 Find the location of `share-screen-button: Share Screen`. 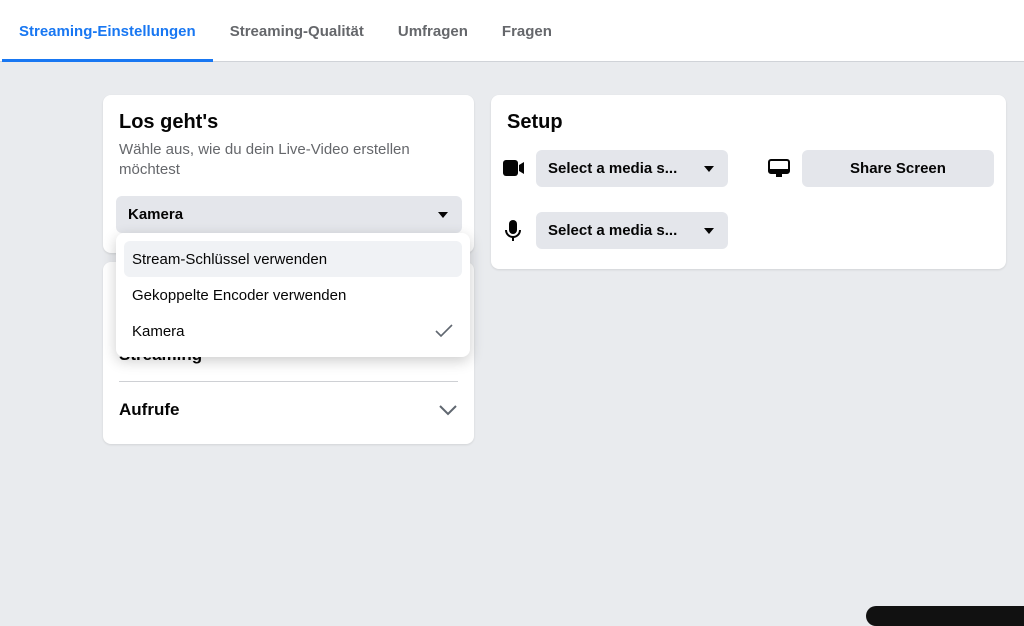

share-screen-button: Share Screen is located at coordinates (898, 168).